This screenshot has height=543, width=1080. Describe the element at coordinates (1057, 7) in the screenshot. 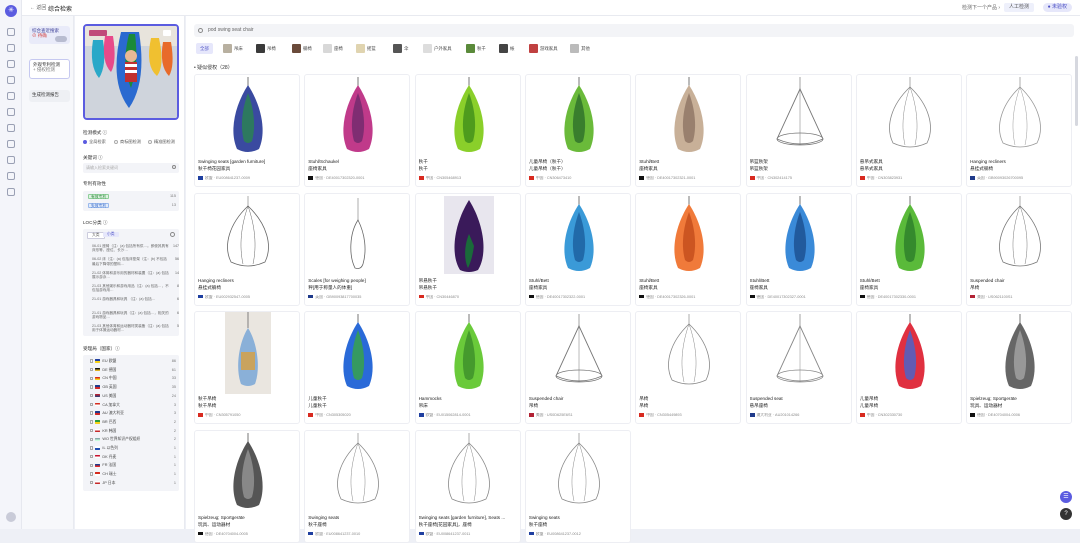

I see `auth-status-button: ● 未验权` at that location.